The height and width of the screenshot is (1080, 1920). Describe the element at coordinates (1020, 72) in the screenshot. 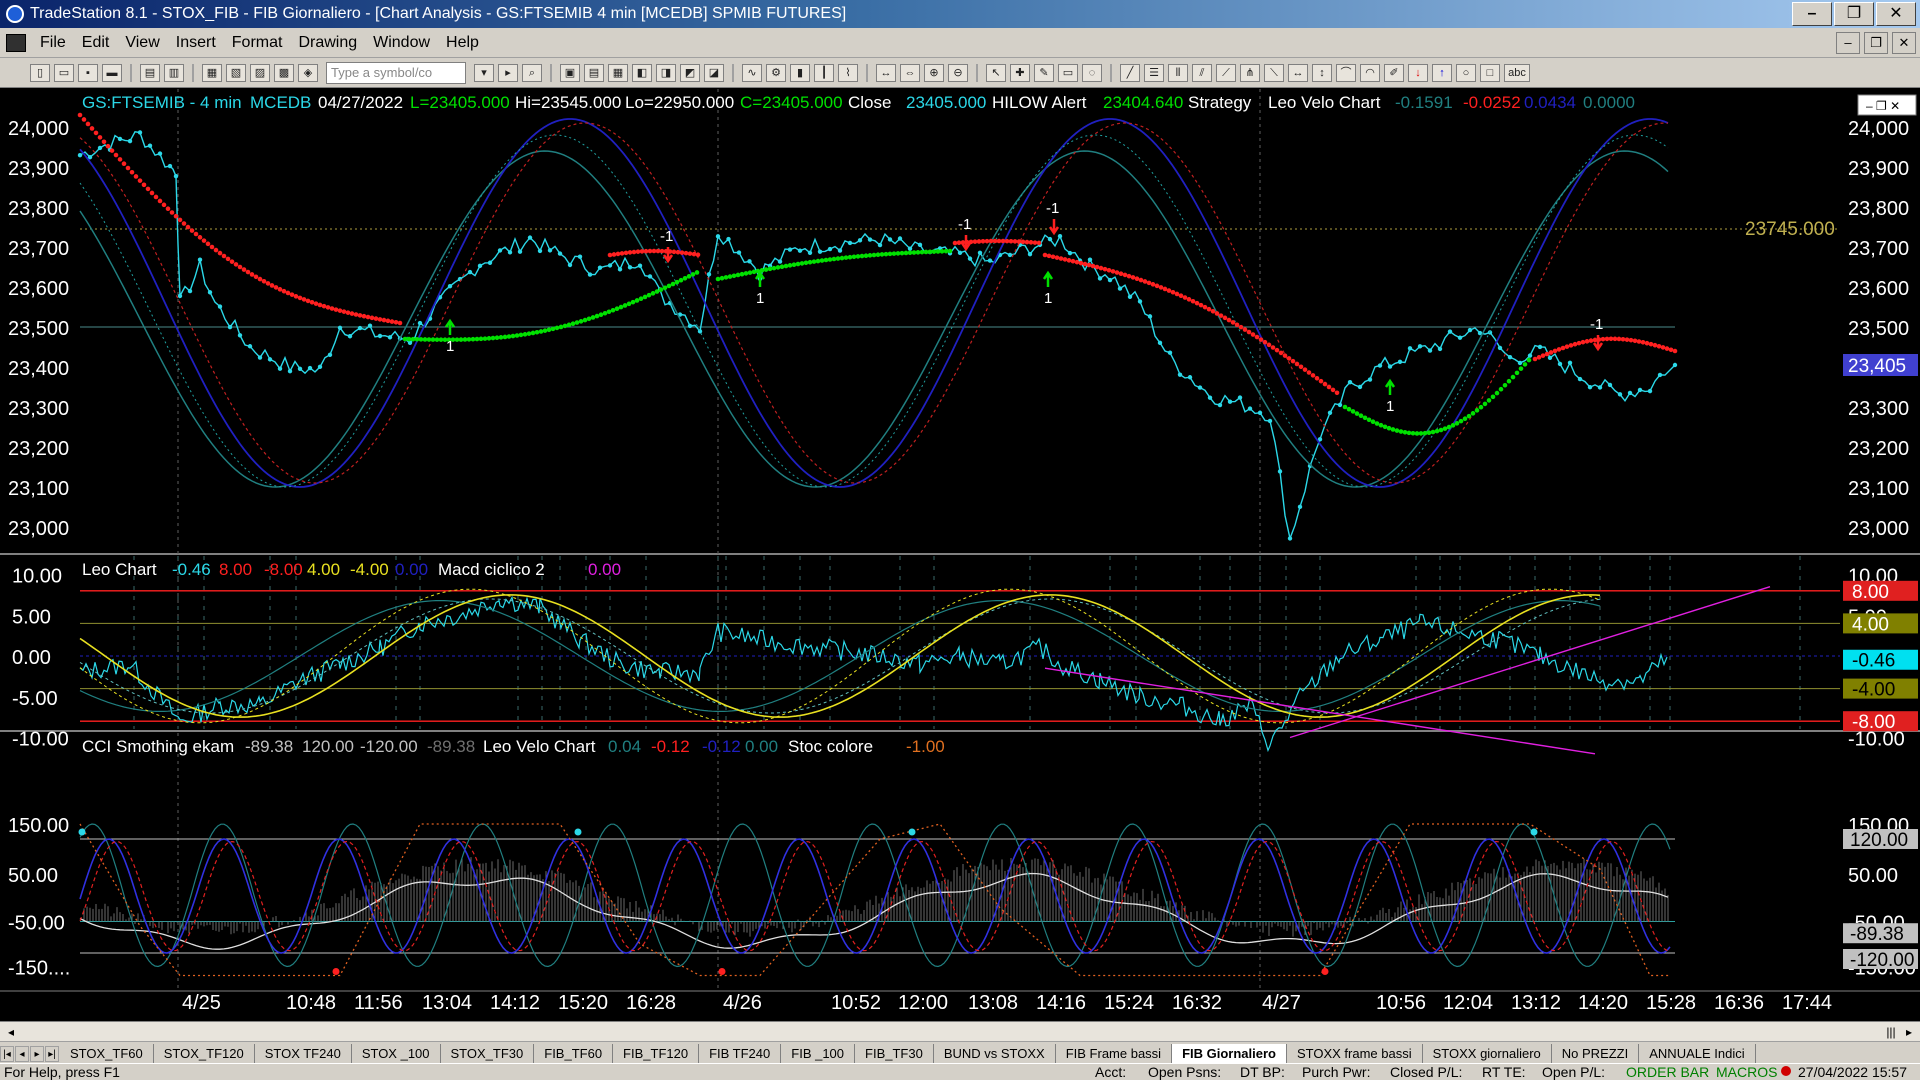

I see `crosshair-icon: ✚` at that location.